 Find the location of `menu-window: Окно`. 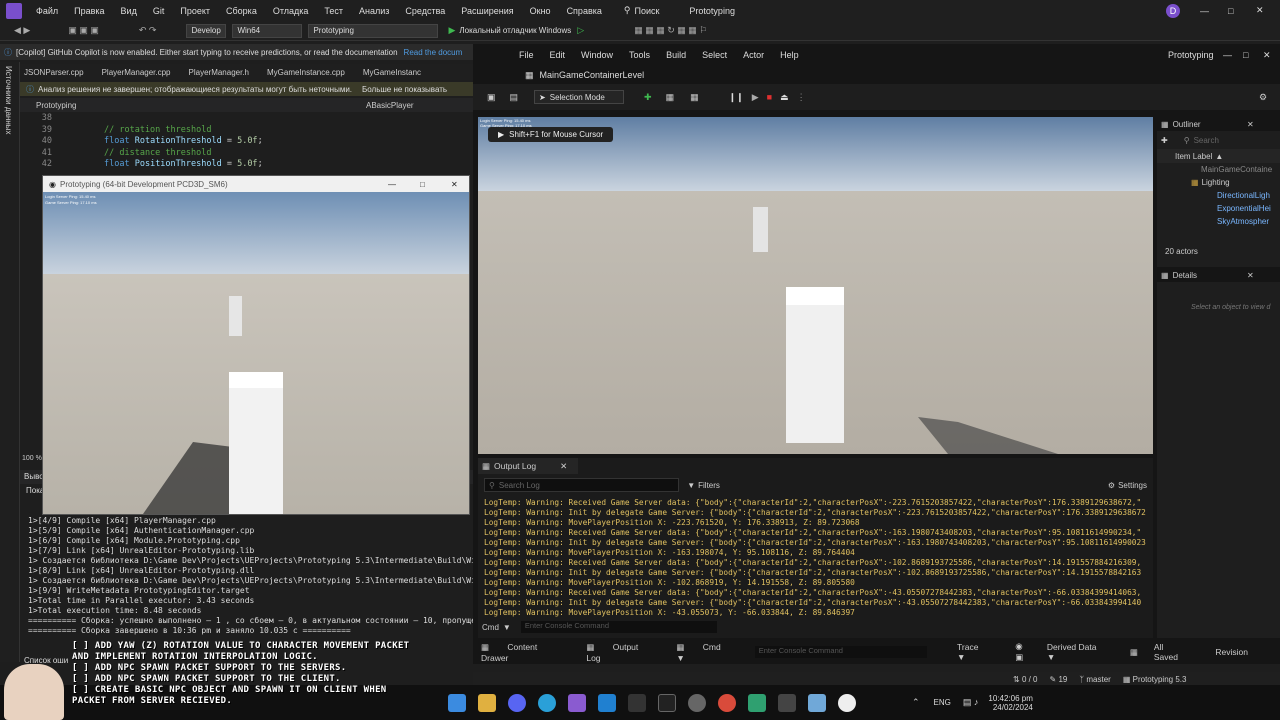

menu-window: Окно is located at coordinates (540, 11).